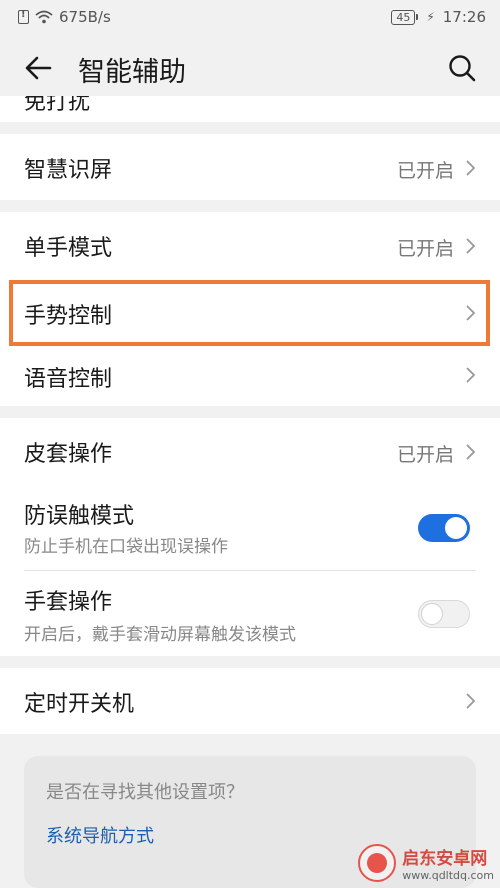 The width and height of the screenshot is (500, 888). I want to click on app-bar: 智能辅助, so click(250, 68).